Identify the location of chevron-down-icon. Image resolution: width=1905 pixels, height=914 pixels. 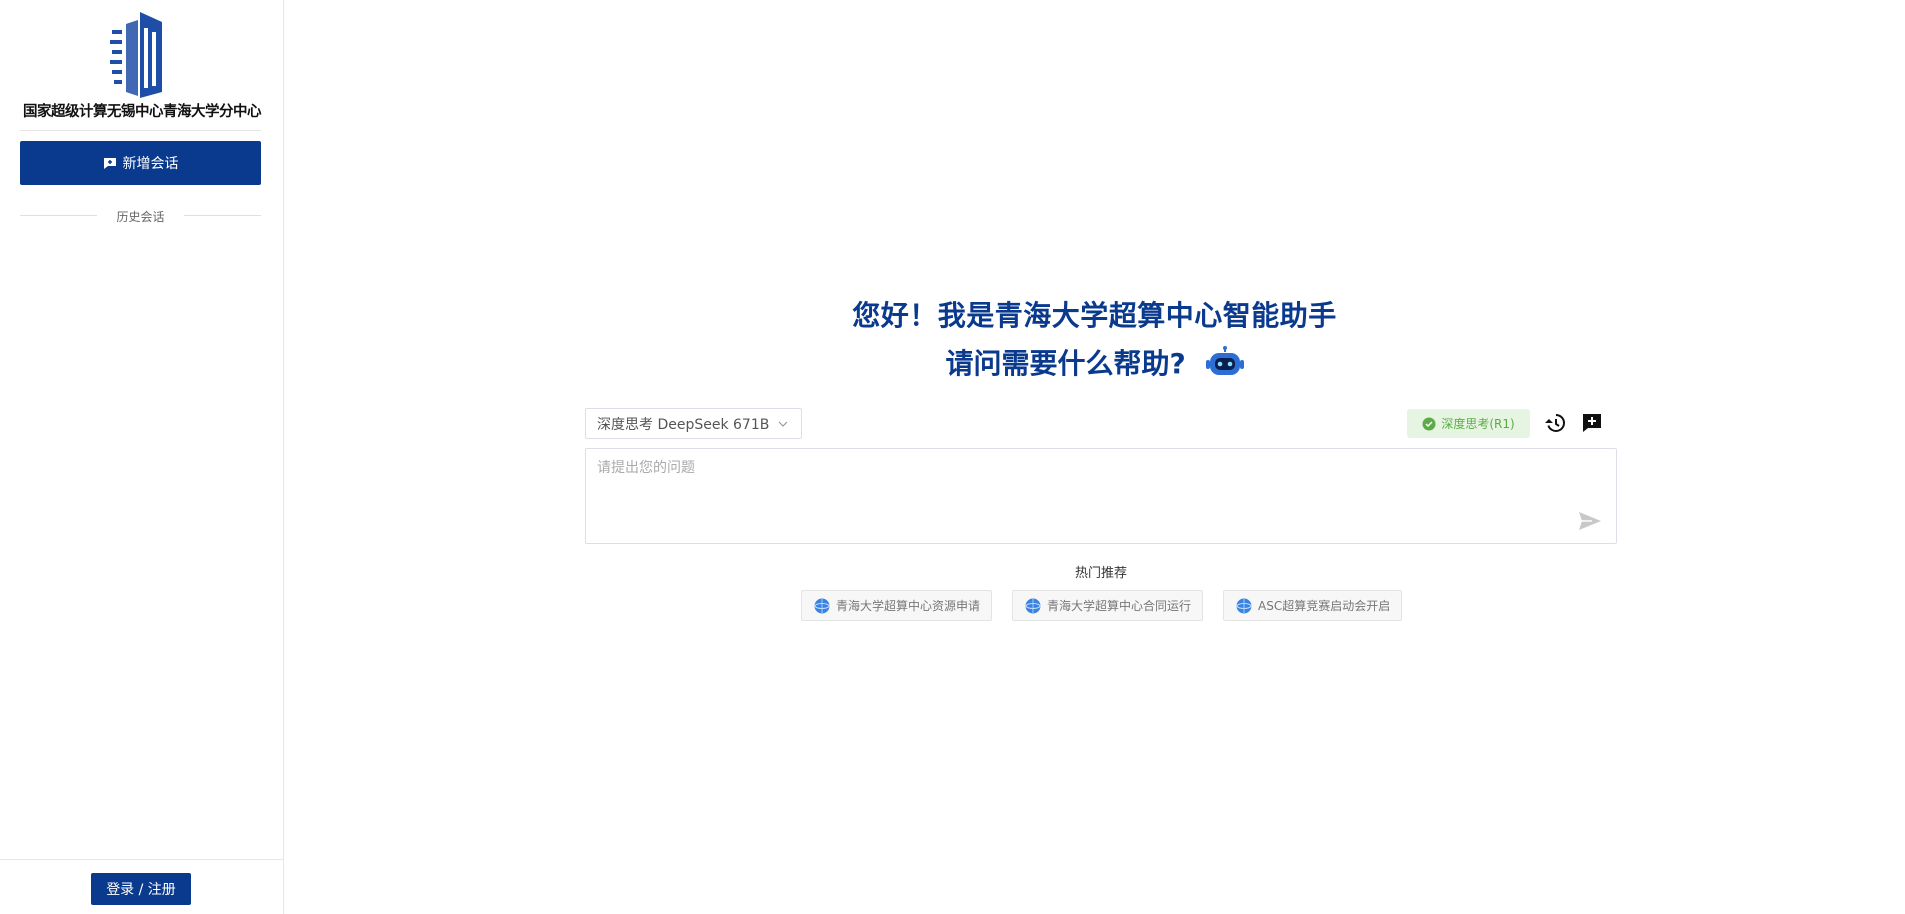
(783, 424).